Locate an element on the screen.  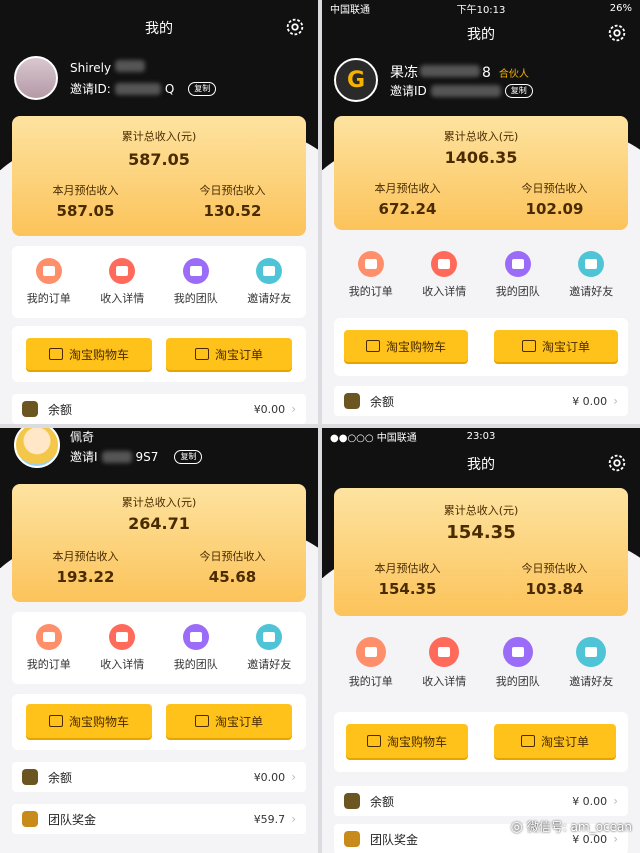
wechat-watermark: ◎ 微信号: am_ocean is located at coordinates (571, 826).